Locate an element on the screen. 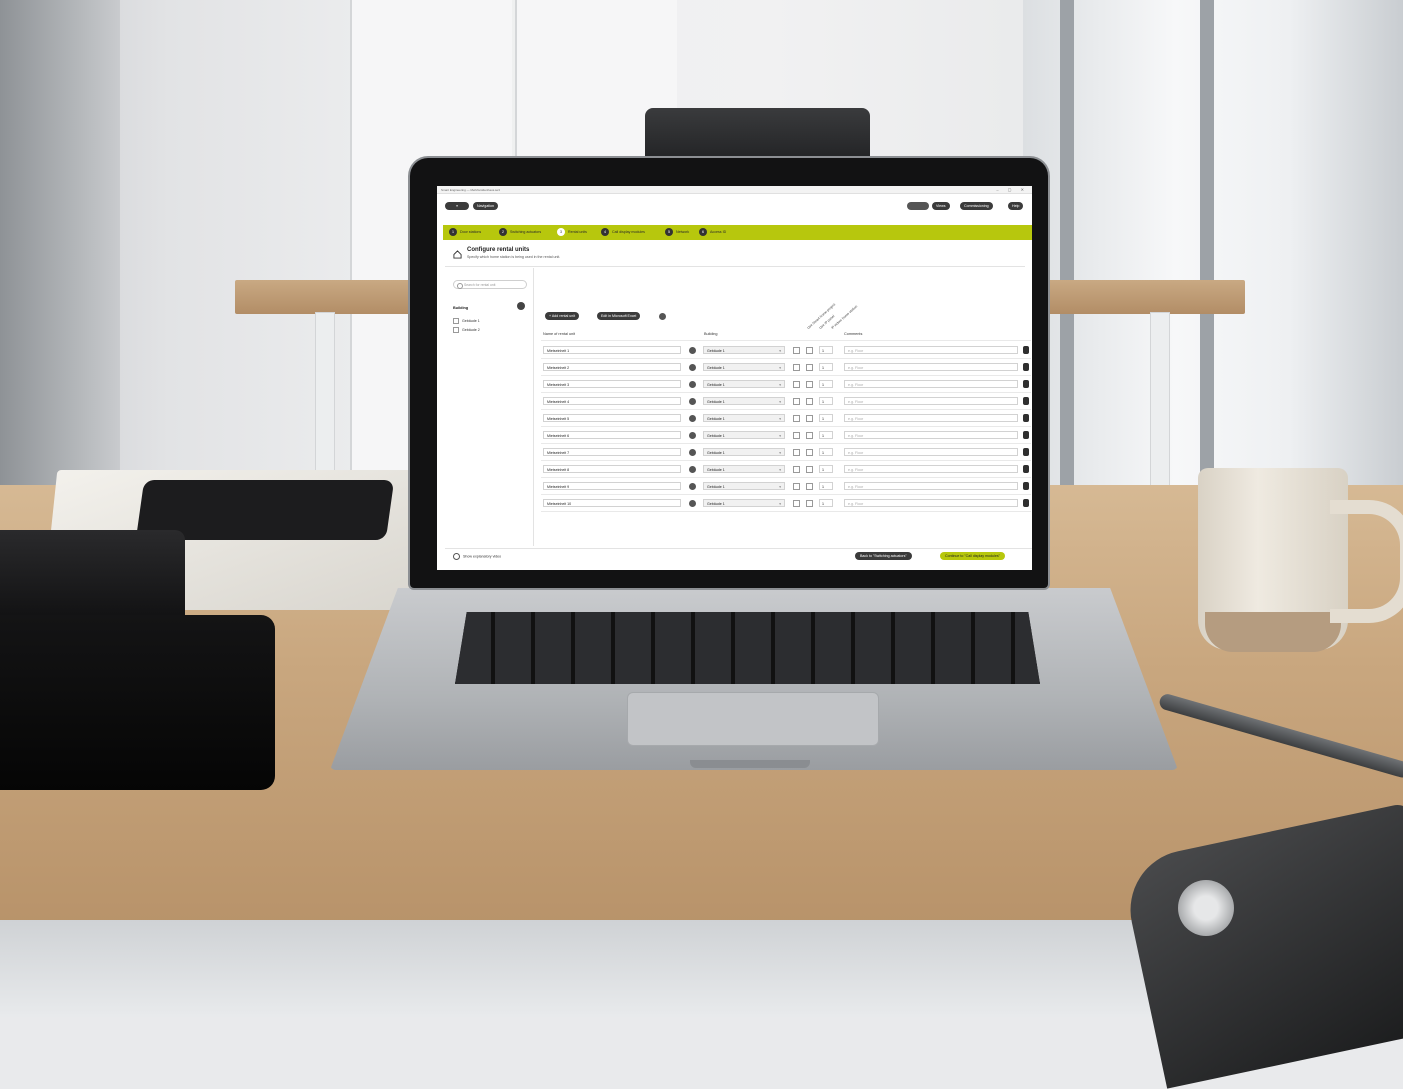  edit-in-excel-button: Edit in Microsoft Excel is located at coordinates (619, 316).